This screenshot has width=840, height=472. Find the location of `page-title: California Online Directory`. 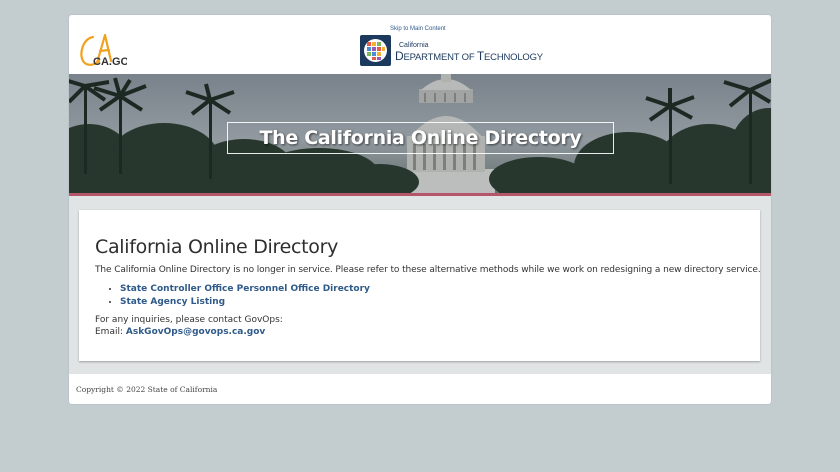

page-title: California Online Directory is located at coordinates (217, 247).